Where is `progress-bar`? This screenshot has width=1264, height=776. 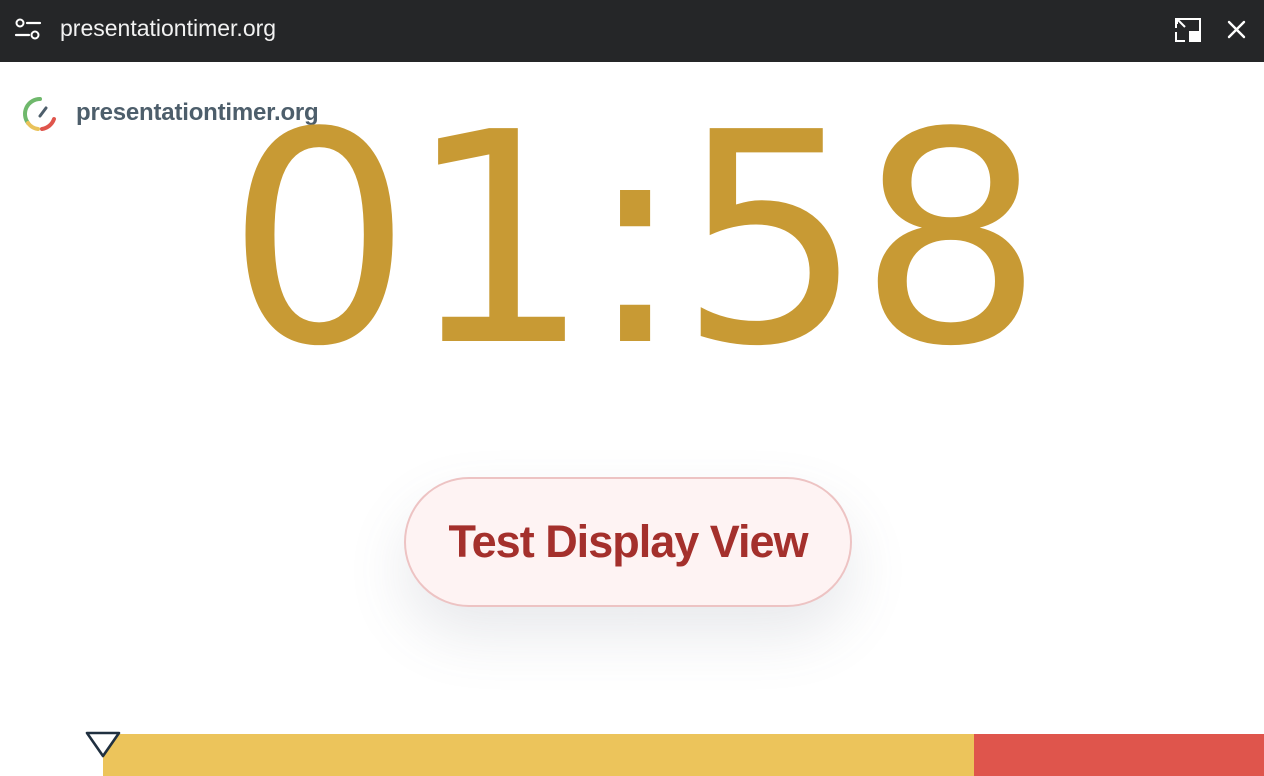 progress-bar is located at coordinates (683, 755).